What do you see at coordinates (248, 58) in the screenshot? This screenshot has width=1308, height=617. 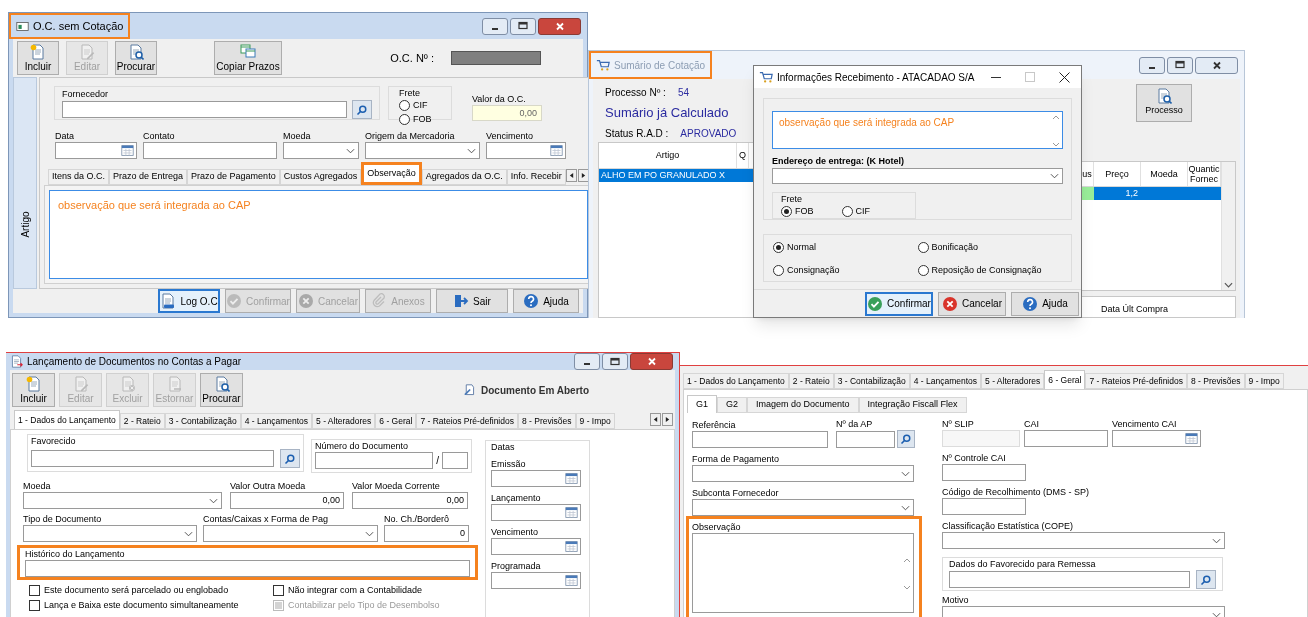 I see `copy-terms-button: Copiar Prazos` at bounding box center [248, 58].